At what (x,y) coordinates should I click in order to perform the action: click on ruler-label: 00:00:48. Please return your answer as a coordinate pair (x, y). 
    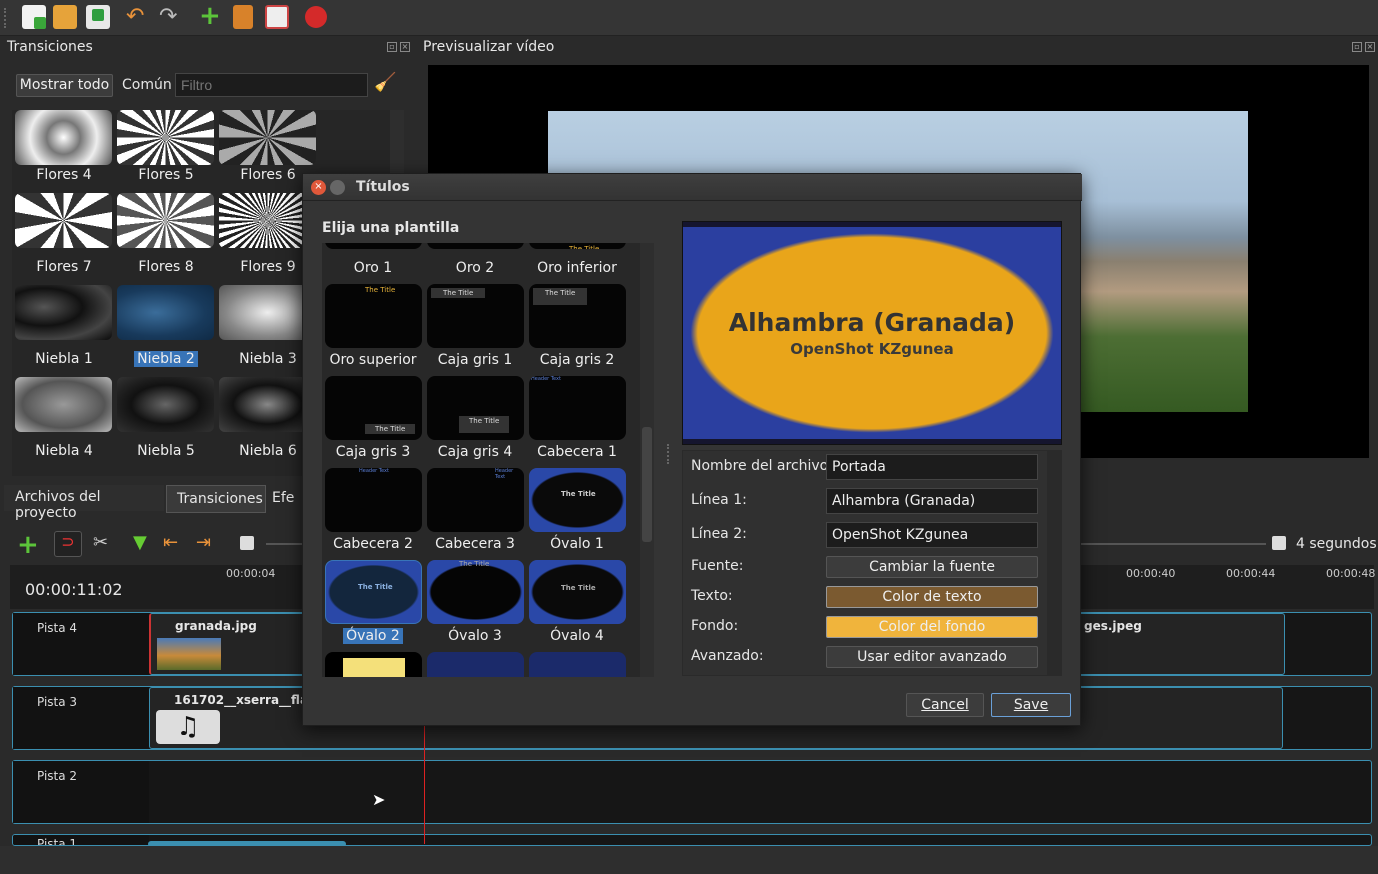
    Looking at the image, I should click on (1351, 573).